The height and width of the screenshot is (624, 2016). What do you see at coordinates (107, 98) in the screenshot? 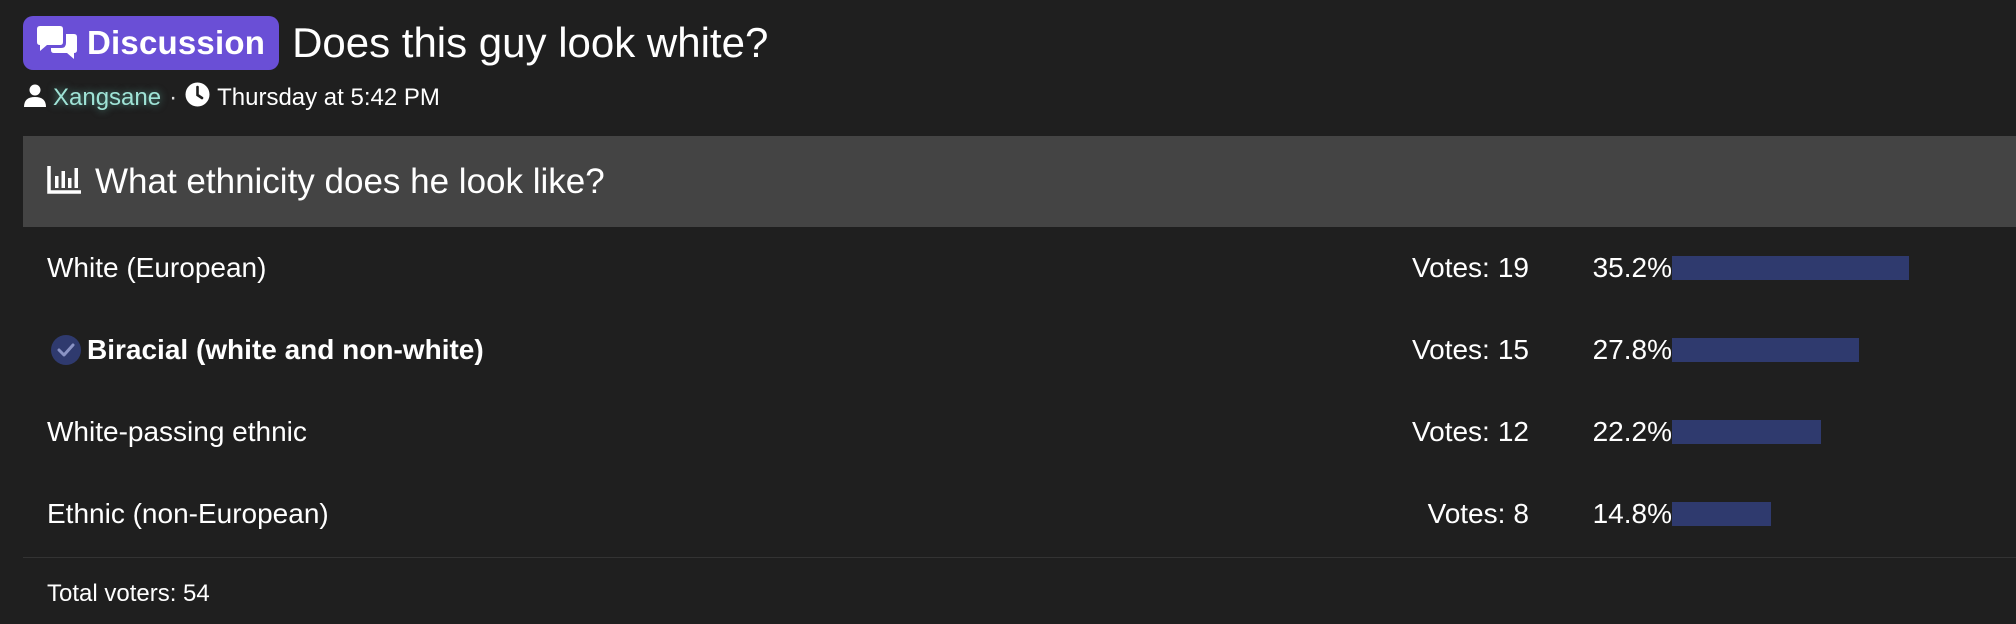
I see `author-link: Xangsane` at bounding box center [107, 98].